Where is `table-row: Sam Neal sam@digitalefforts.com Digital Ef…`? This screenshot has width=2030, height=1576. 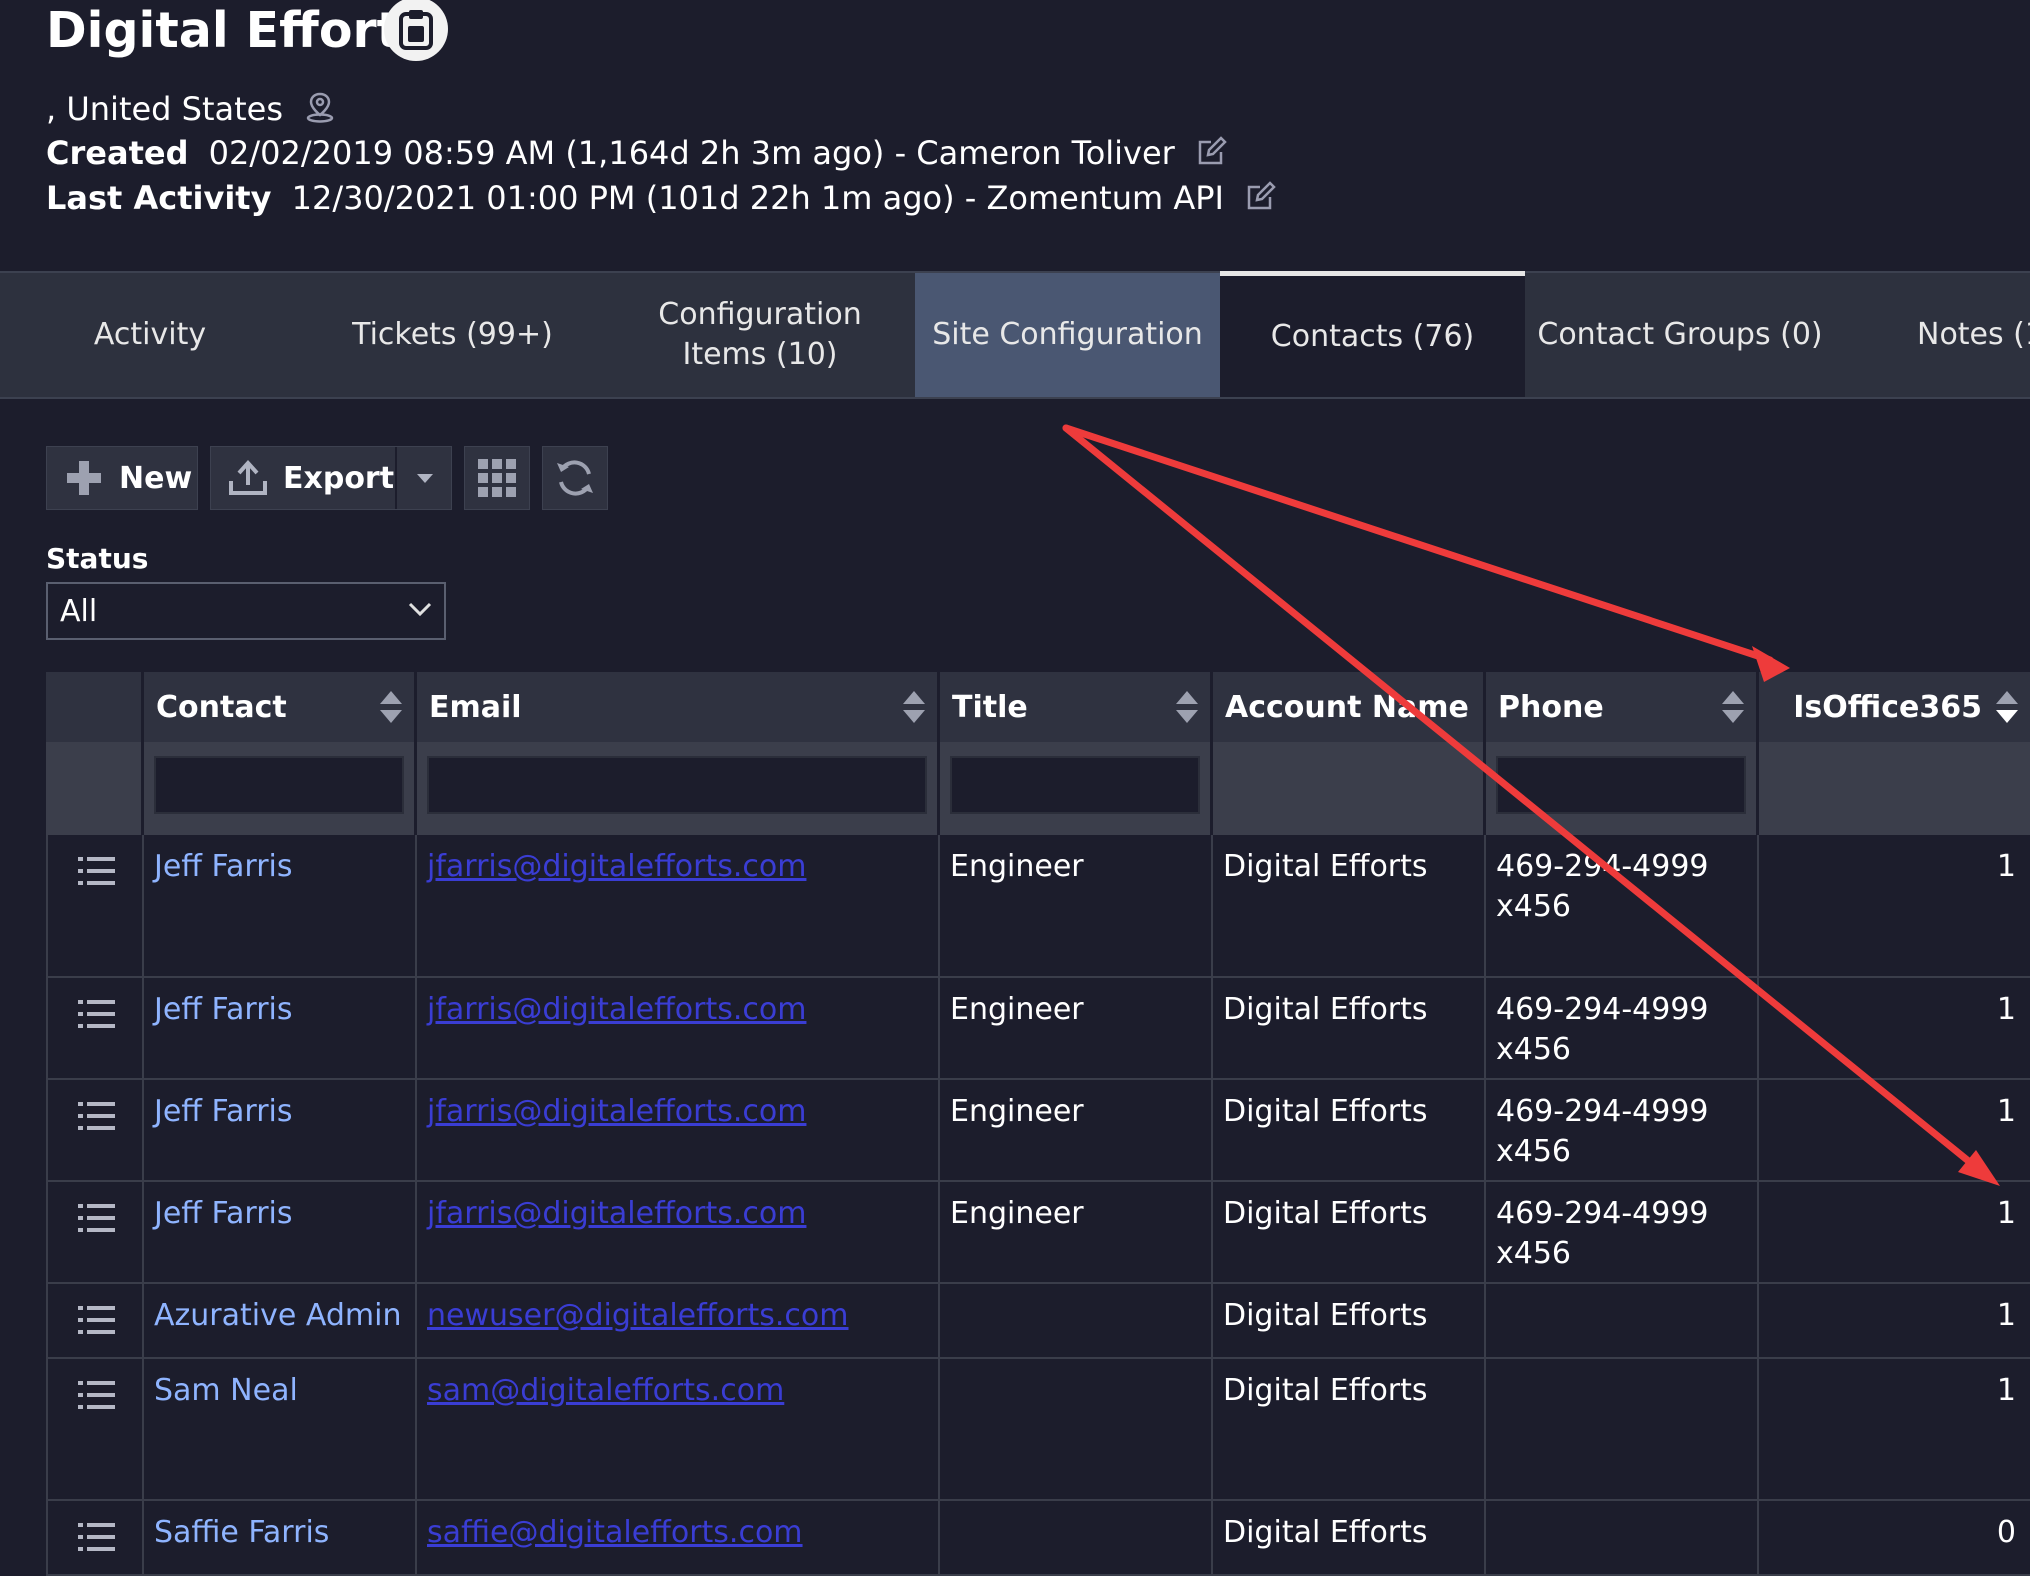
table-row: Sam Neal sam@digitalefforts.com Digital Ef… is located at coordinates (1038, 1430).